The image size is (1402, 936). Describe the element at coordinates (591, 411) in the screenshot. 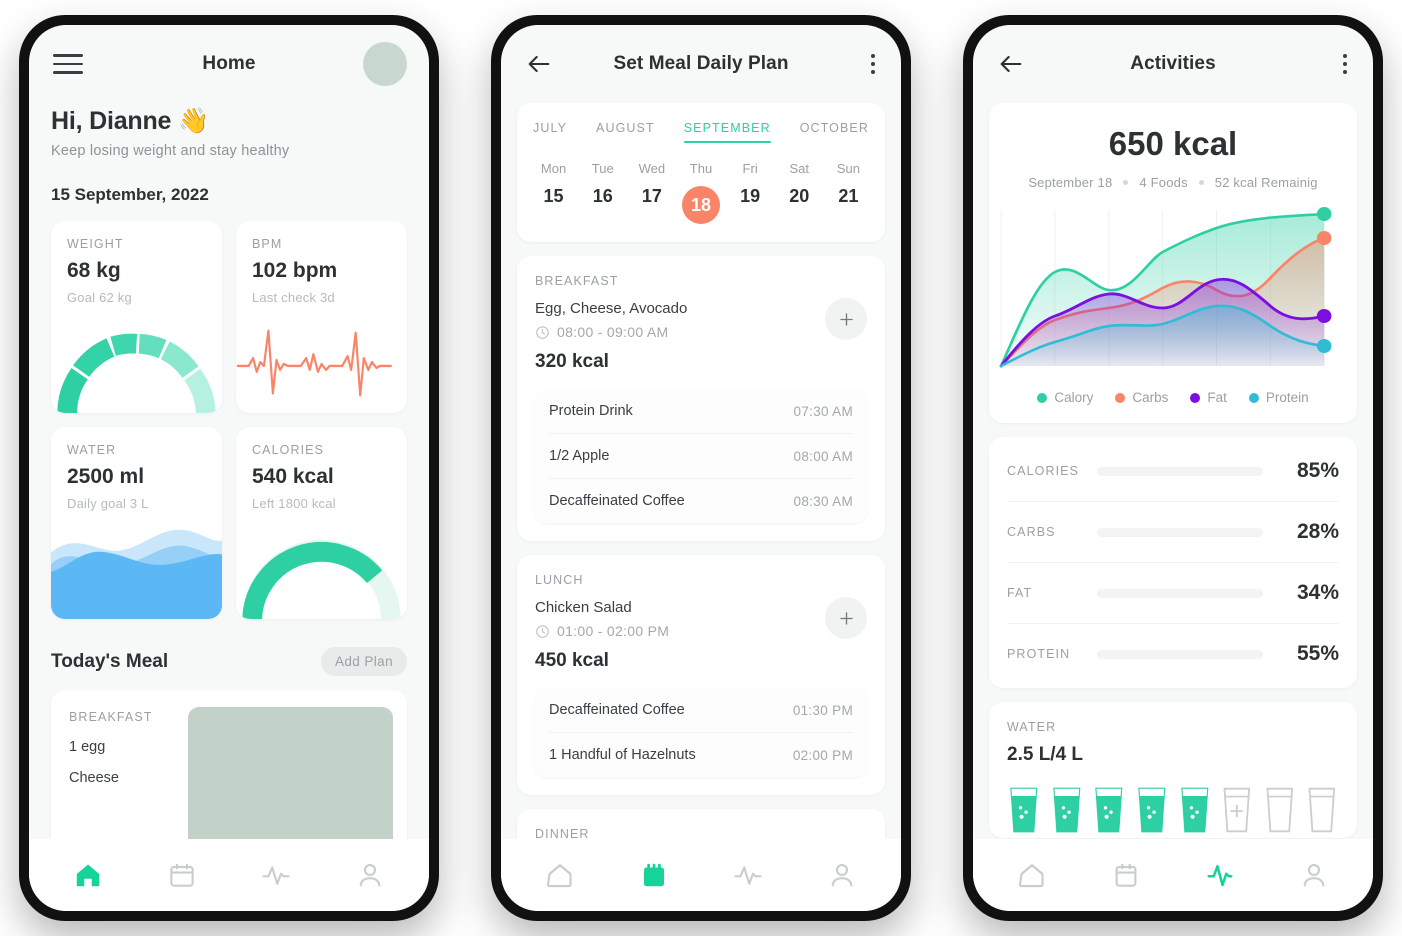

I see `food-name: Protein Drink` at that location.